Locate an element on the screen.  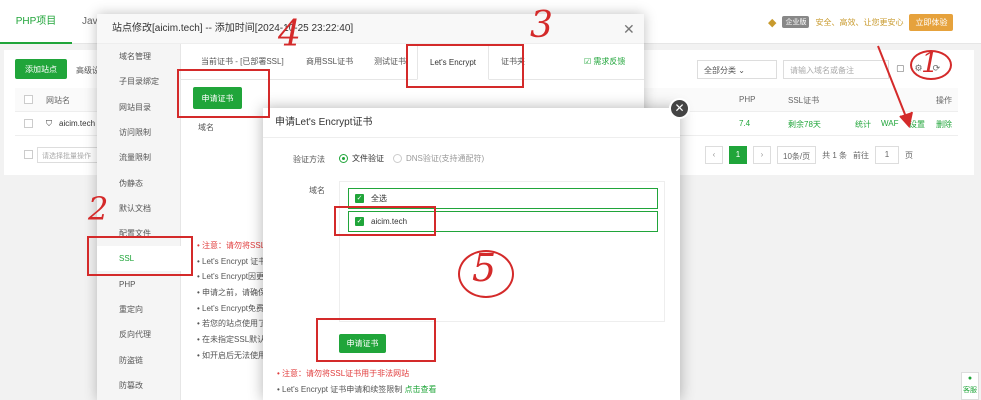
annotation-box-le-apply is located at coordinates (376, 340).